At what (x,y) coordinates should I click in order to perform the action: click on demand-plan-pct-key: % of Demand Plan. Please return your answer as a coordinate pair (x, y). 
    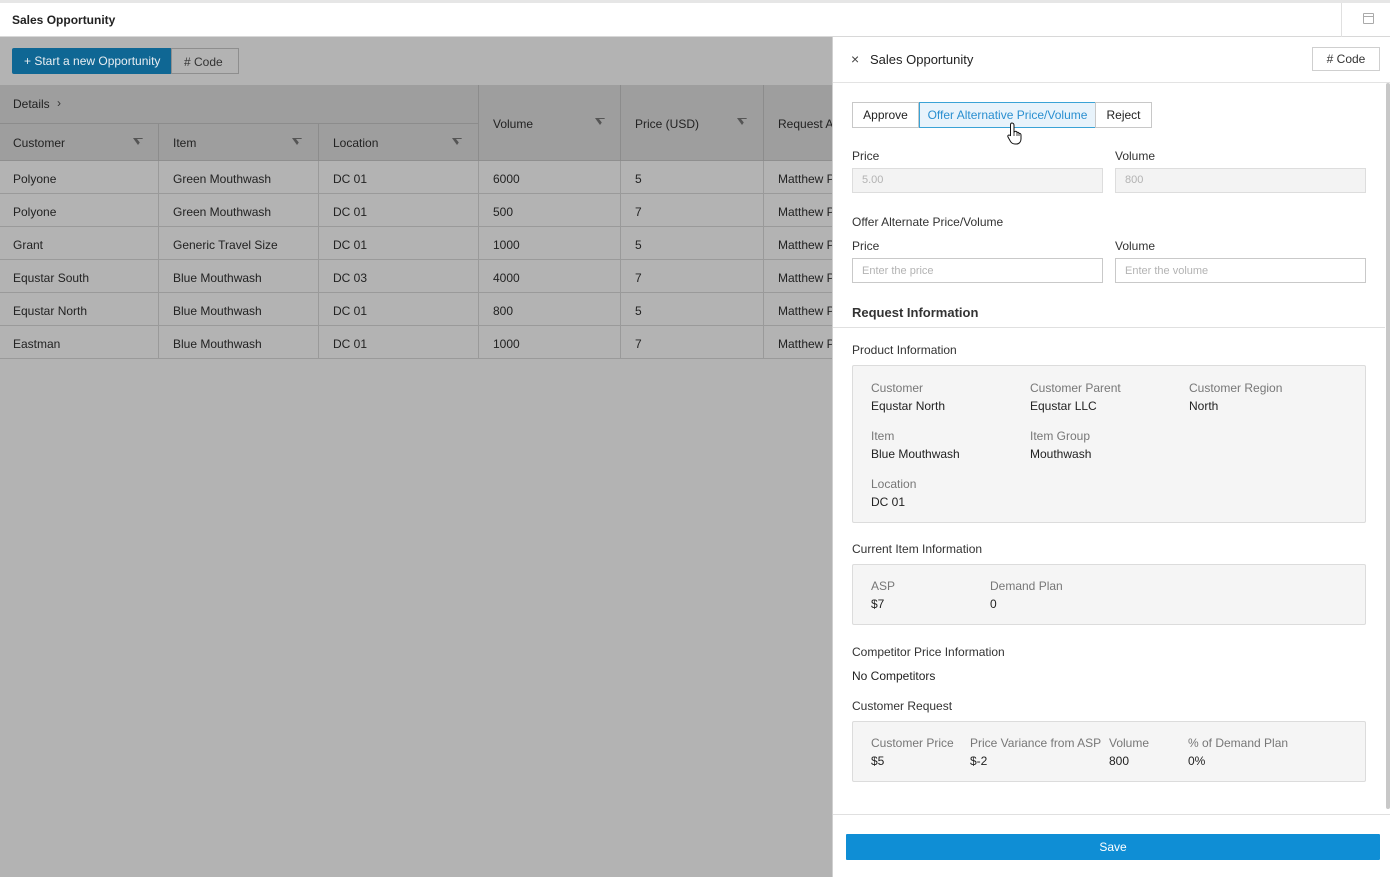
    Looking at the image, I should click on (1238, 743).